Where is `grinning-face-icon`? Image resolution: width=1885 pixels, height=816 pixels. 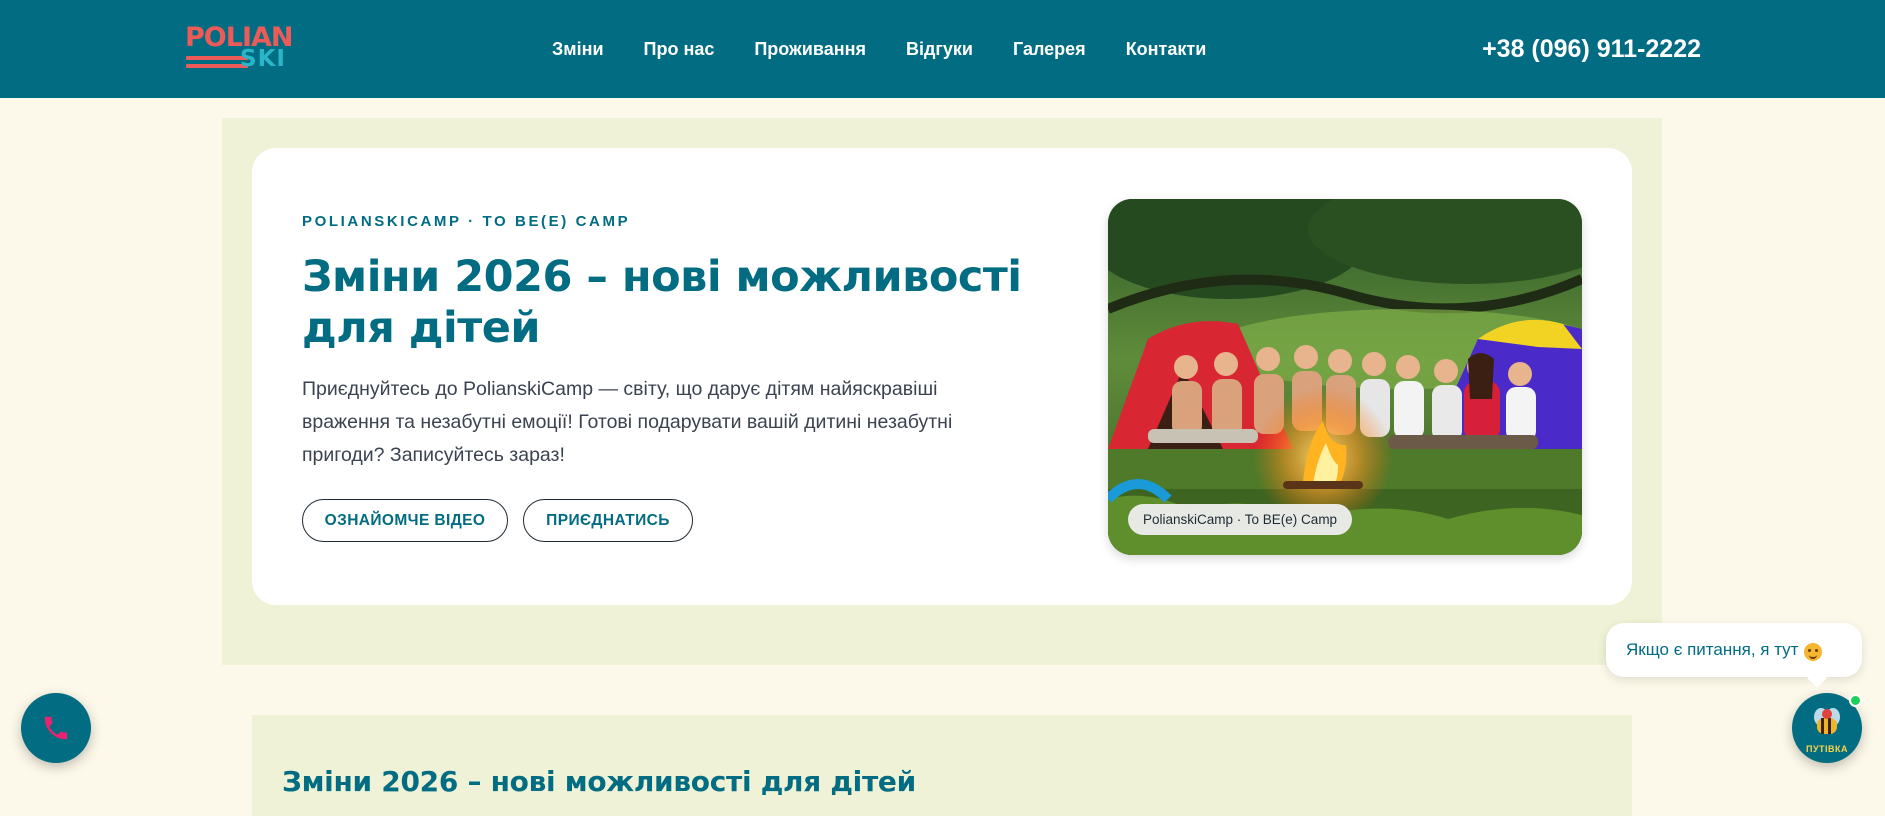
grinning-face-icon is located at coordinates (1813, 652).